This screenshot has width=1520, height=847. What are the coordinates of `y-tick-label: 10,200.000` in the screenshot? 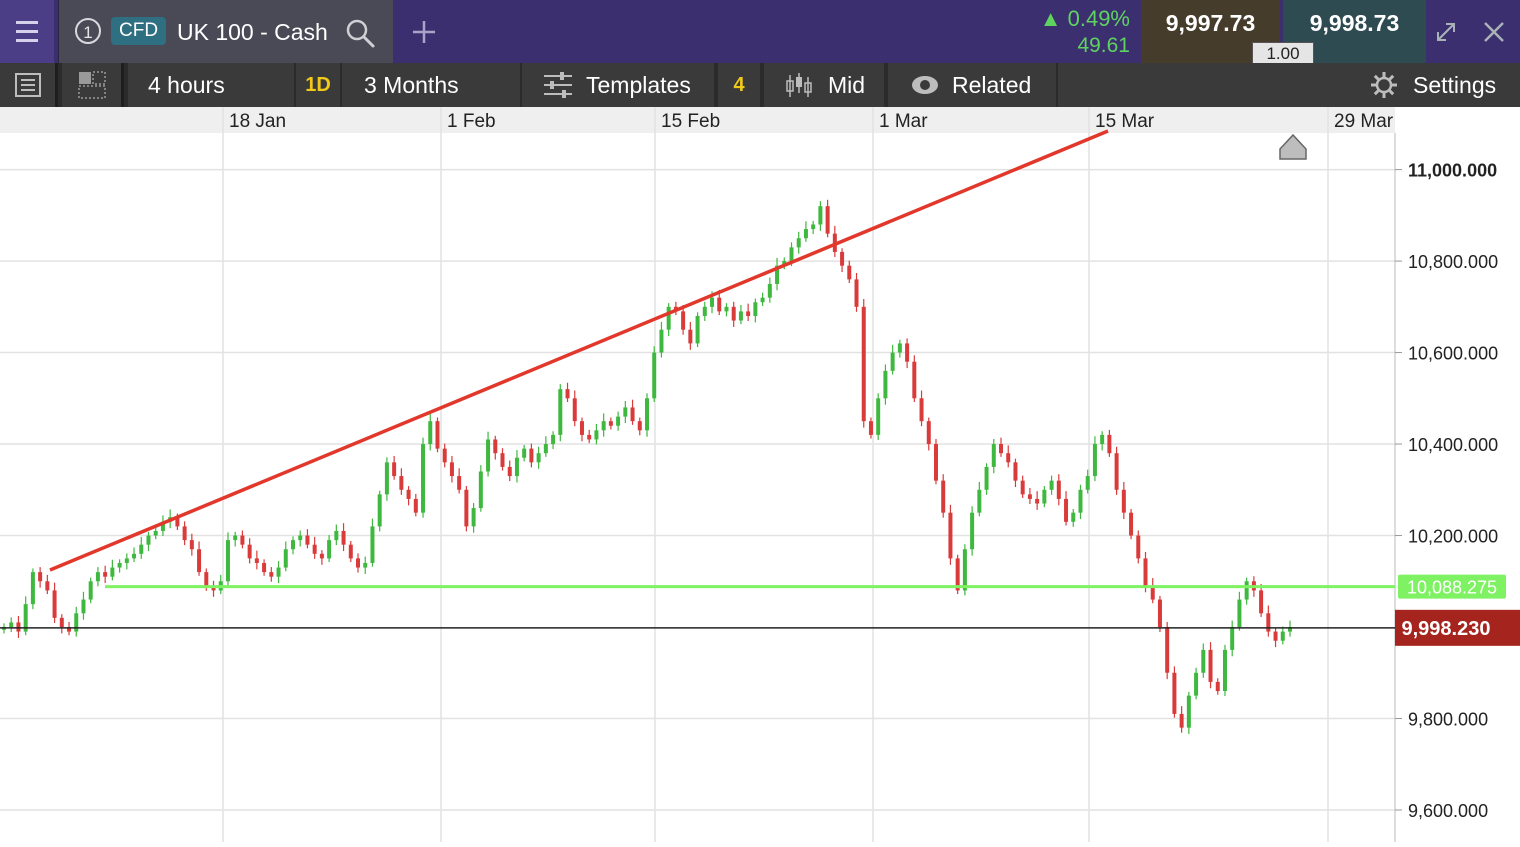 It's located at (1453, 537).